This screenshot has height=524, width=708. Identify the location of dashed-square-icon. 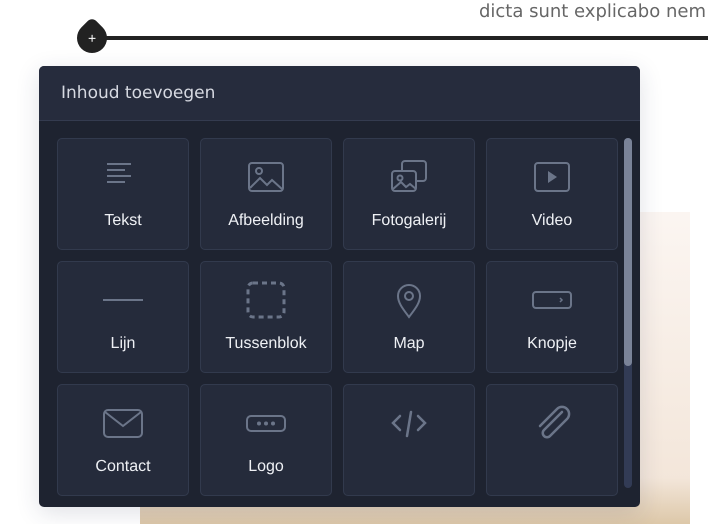
(266, 299).